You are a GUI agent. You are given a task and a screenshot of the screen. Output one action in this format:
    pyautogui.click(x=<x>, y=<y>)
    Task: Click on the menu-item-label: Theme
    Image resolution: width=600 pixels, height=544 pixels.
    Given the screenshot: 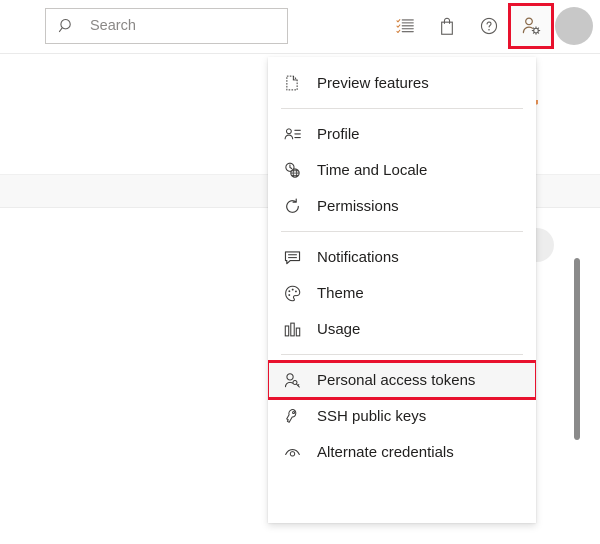 What is the action you would take?
    pyautogui.click(x=340, y=293)
    